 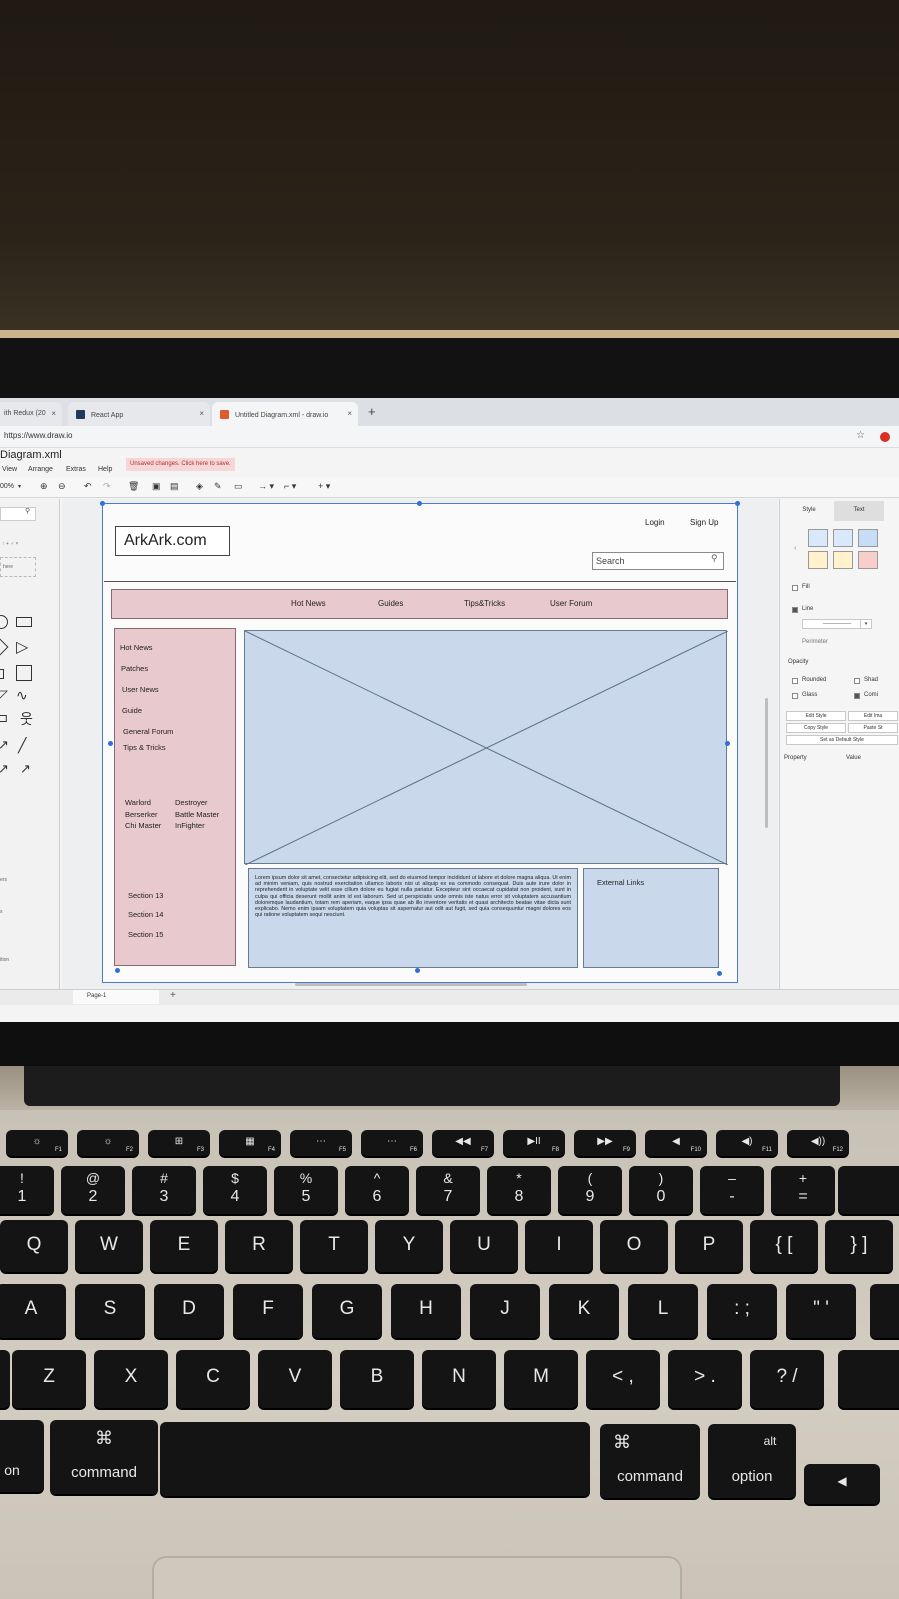 What do you see at coordinates (787, 1379) in the screenshot?
I see `letter-key: ? /` at bounding box center [787, 1379].